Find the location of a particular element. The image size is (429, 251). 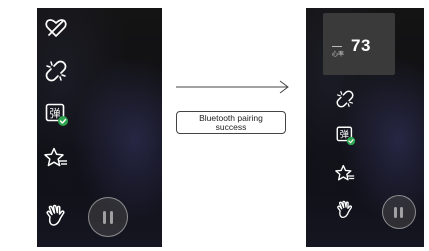

svg-text: 弹 is located at coordinates (55, 113).